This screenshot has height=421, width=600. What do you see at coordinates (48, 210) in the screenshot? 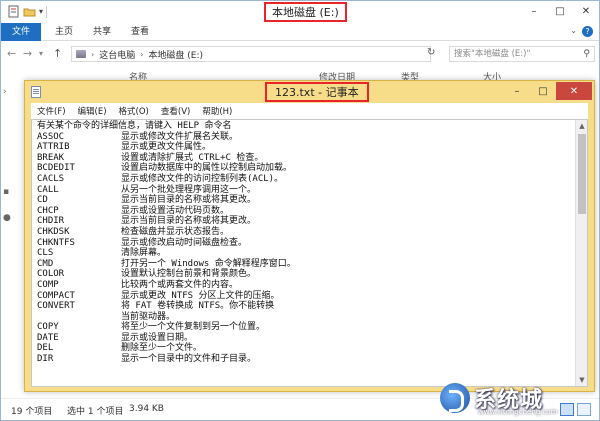
I see `command-name: CHCP` at bounding box center [48, 210].